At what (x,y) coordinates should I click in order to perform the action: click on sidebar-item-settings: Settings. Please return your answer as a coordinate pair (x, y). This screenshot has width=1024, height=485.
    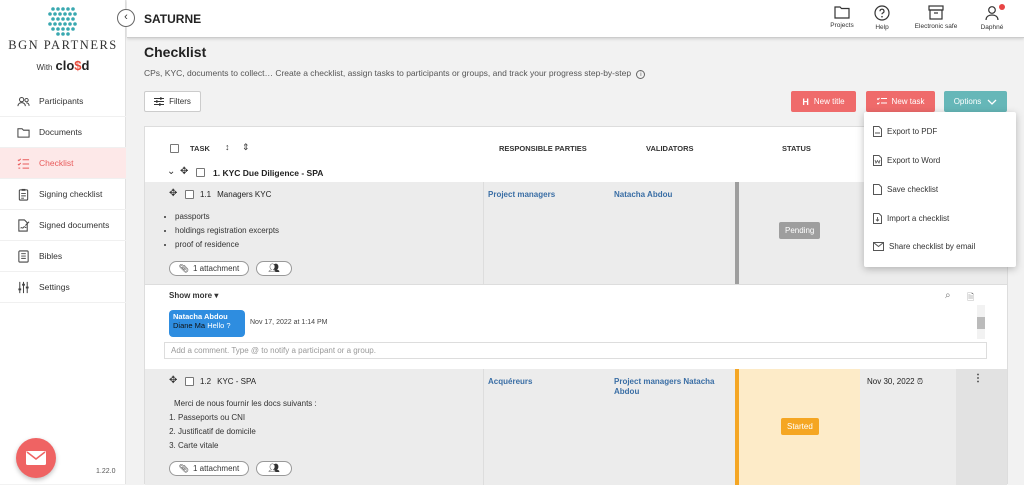
    Looking at the image, I should click on (63, 287).